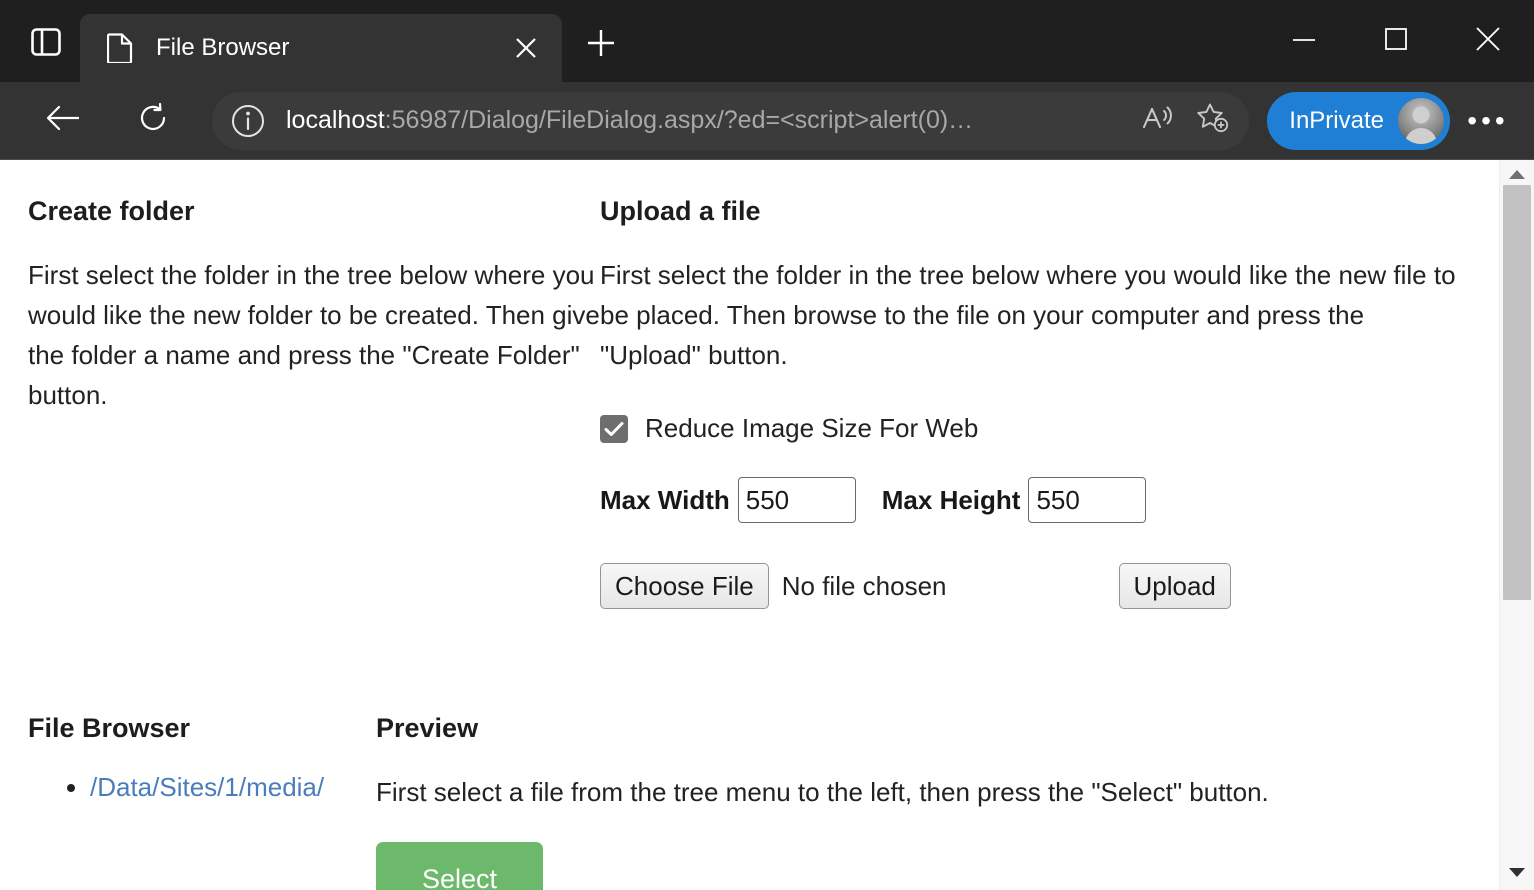  I want to click on list-item: /Data/Sites/1/media/, so click(233, 787).